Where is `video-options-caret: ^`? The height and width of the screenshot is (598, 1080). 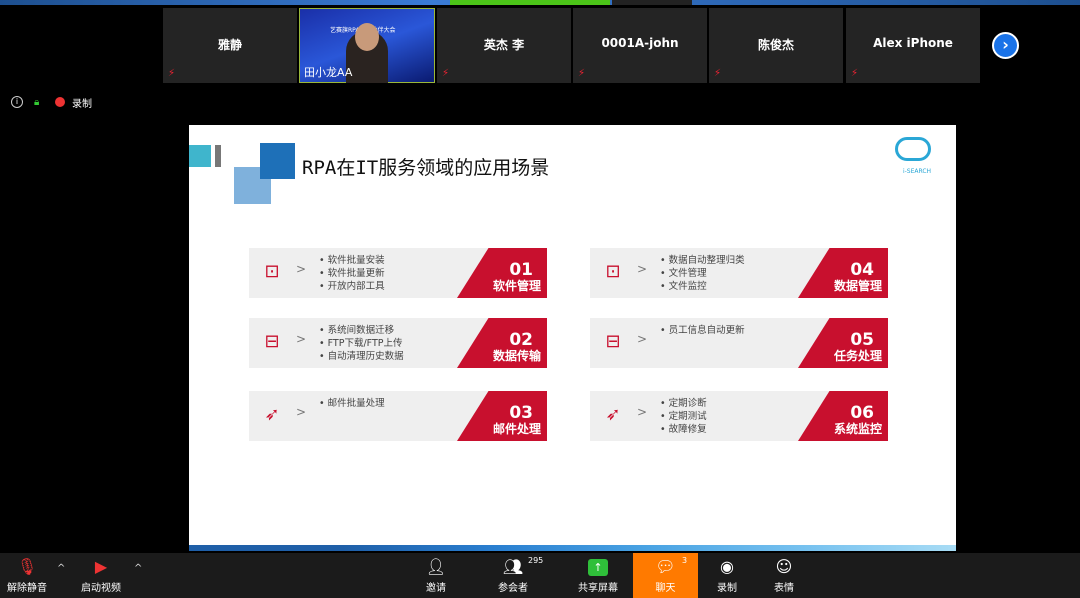
video-options-caret: ^ is located at coordinates (138, 568).